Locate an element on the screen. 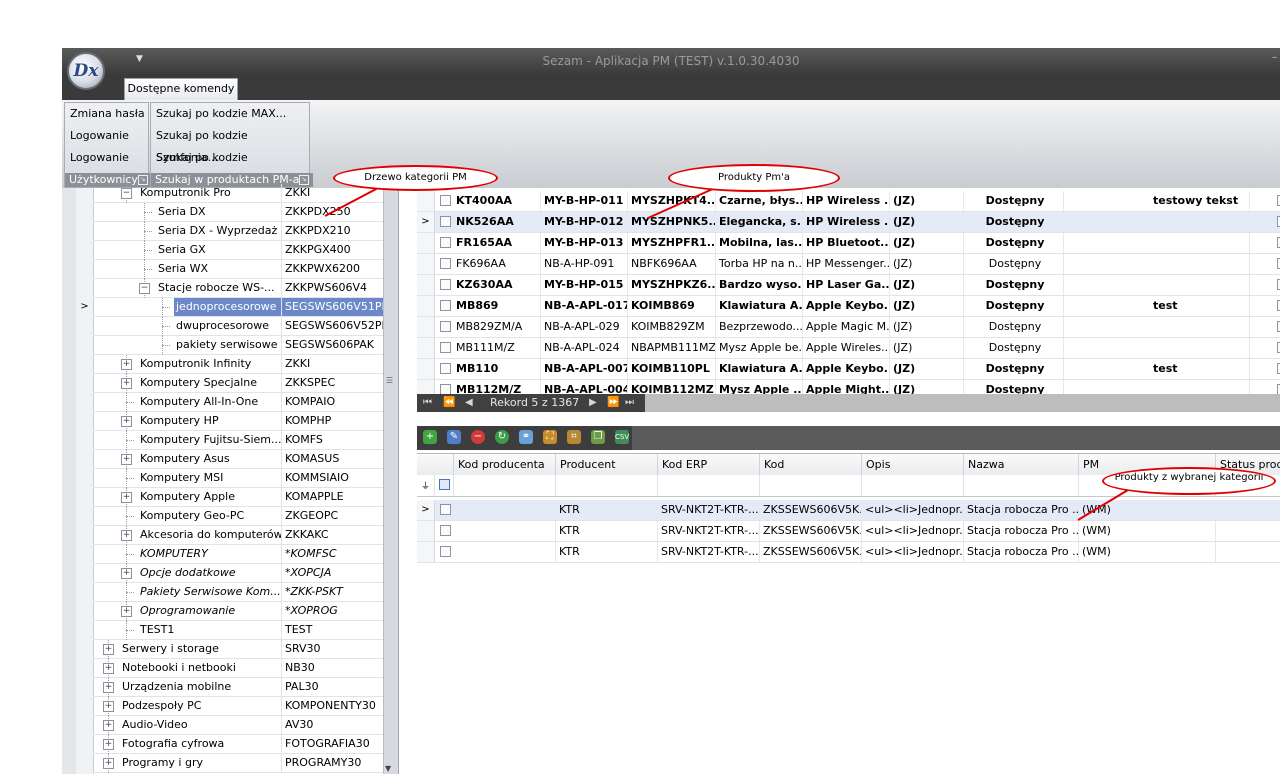 This screenshot has width=1280, height=775. callout-tree-pointer is located at coordinates (351, 202).